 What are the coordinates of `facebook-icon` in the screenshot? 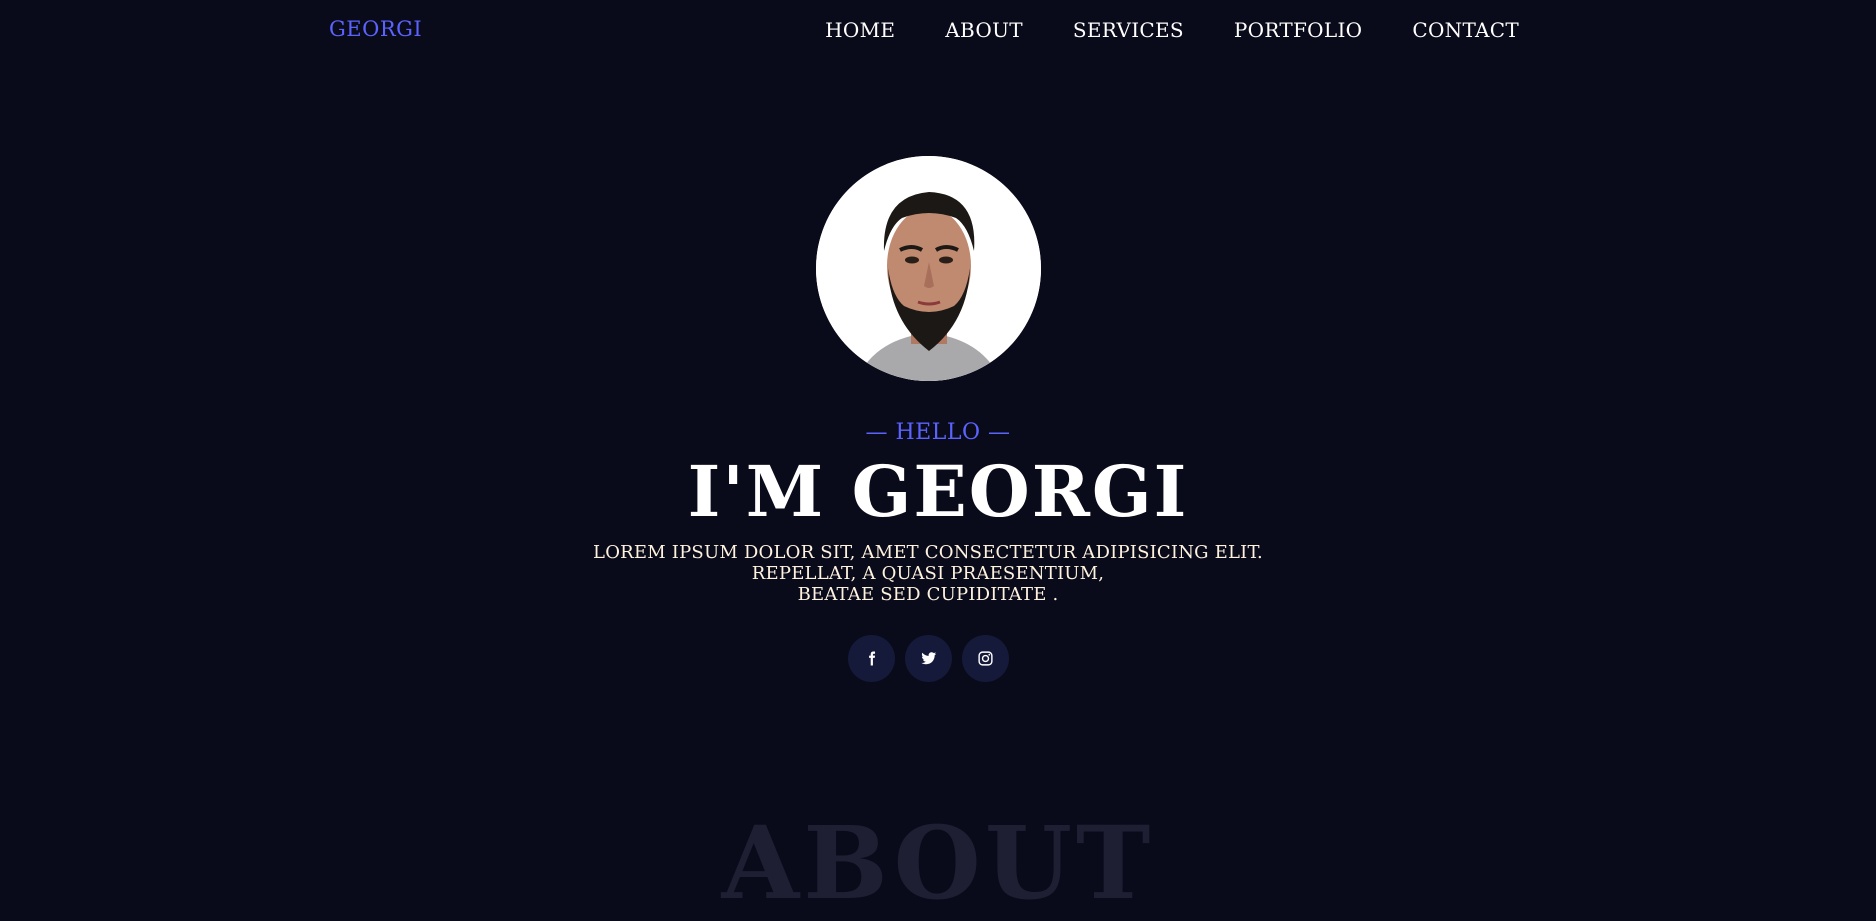 It's located at (872, 658).